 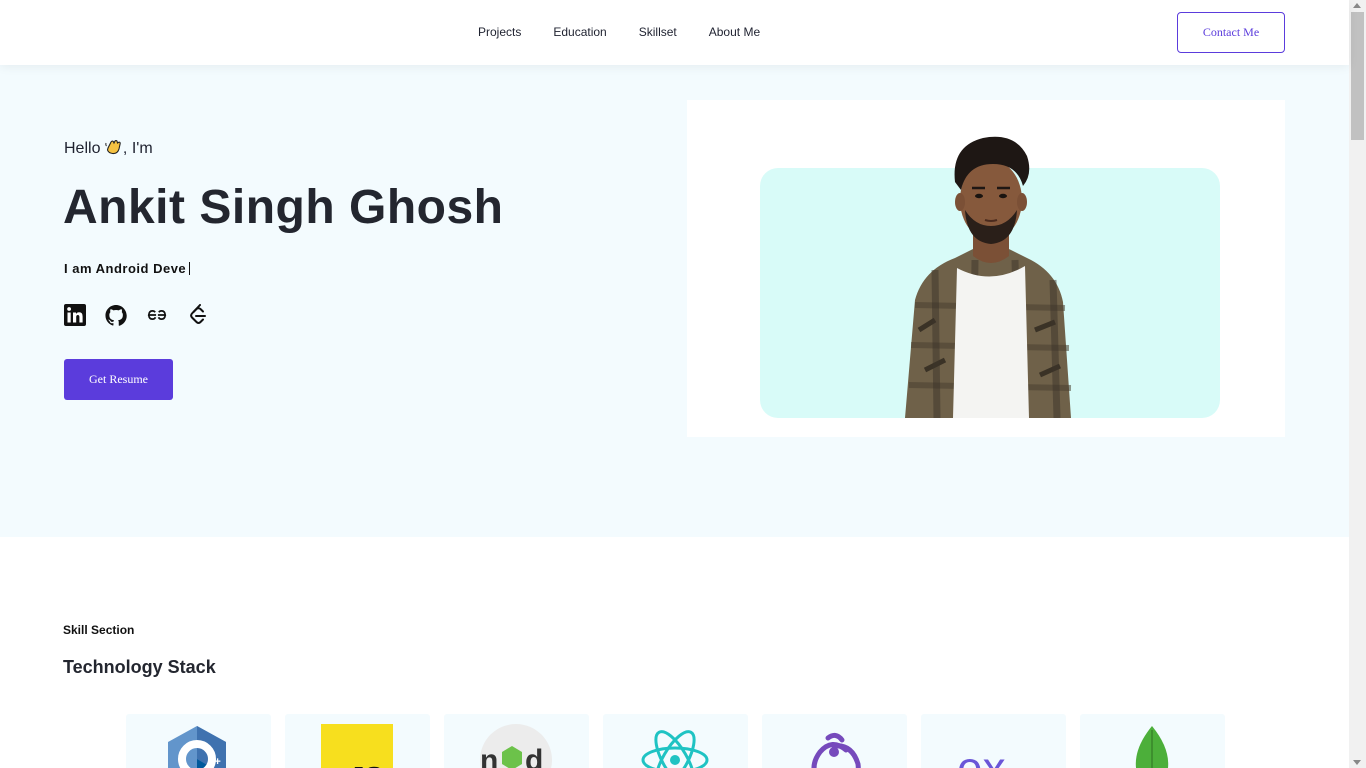 I want to click on main-nav: Projects Education Skillset About Me, so click(x=635, y=32).